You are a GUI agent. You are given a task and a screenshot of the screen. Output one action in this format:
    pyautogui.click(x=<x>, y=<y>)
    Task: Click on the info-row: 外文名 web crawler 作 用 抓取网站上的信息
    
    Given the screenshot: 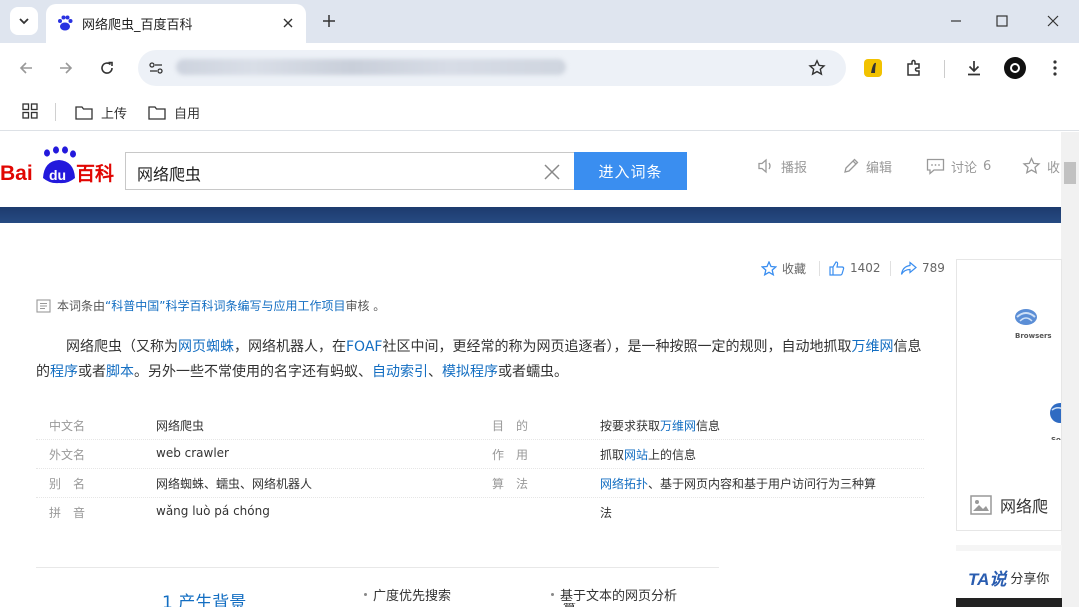 What is the action you would take?
    pyautogui.click(x=480, y=454)
    